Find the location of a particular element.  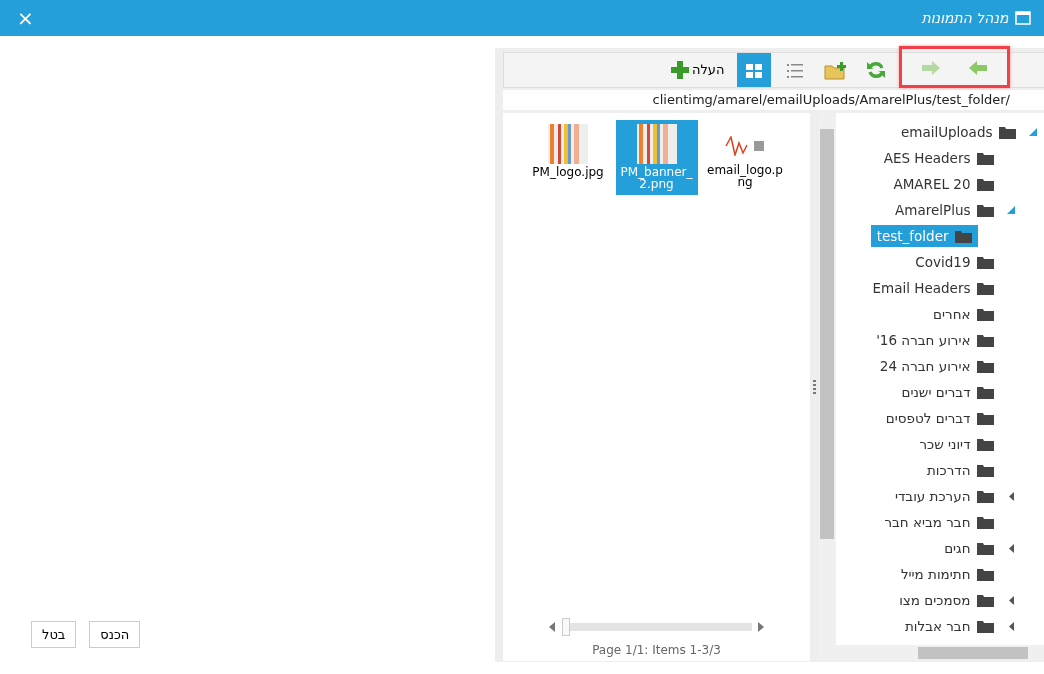

new-folder-icon is located at coordinates (835, 70).